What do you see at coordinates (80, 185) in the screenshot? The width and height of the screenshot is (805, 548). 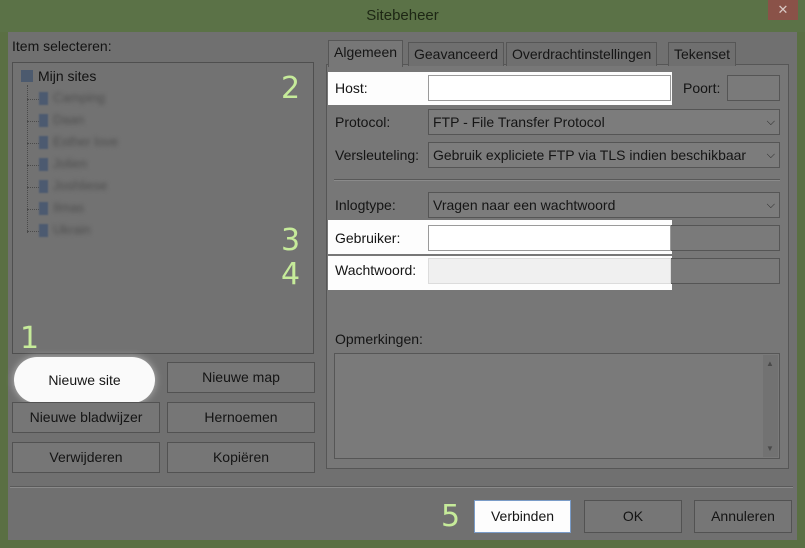 I see `tree-item-label: Joshliese` at bounding box center [80, 185].